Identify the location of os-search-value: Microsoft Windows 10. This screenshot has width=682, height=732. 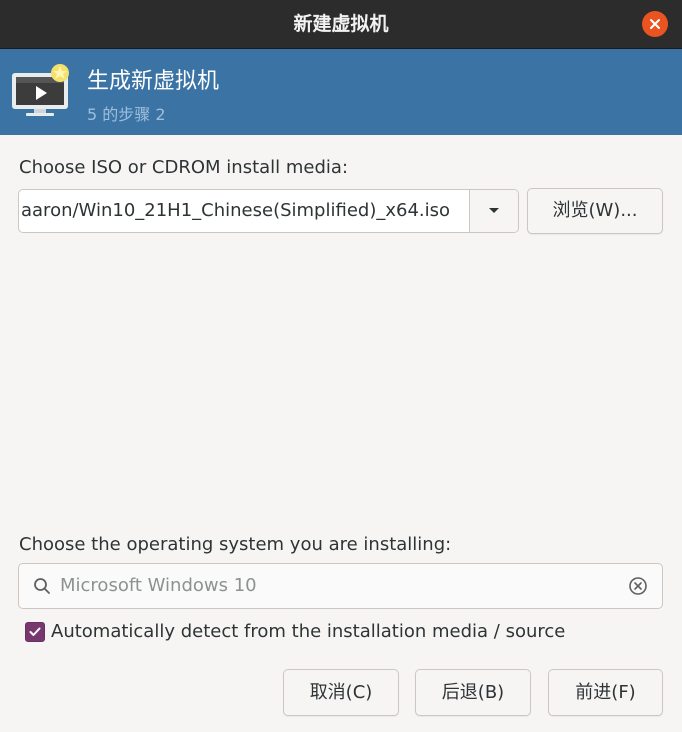
(158, 586).